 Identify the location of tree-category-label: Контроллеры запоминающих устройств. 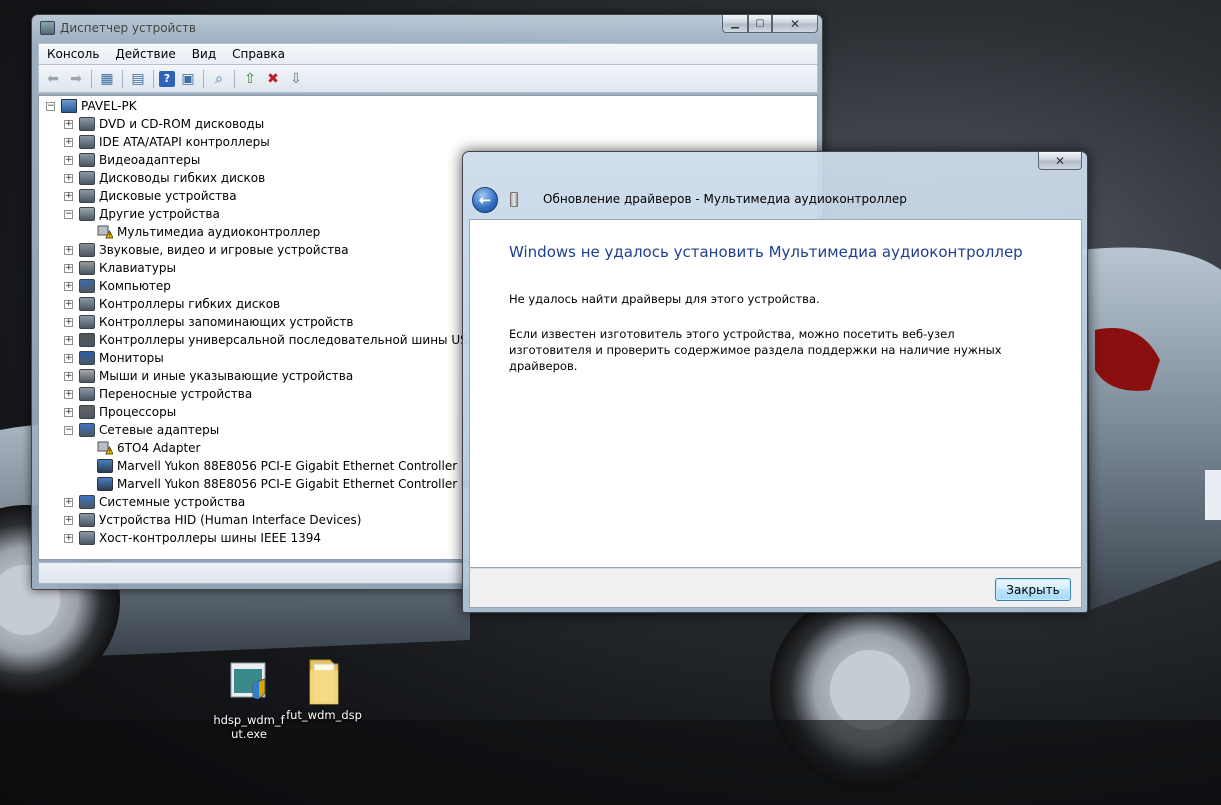
(226, 322).